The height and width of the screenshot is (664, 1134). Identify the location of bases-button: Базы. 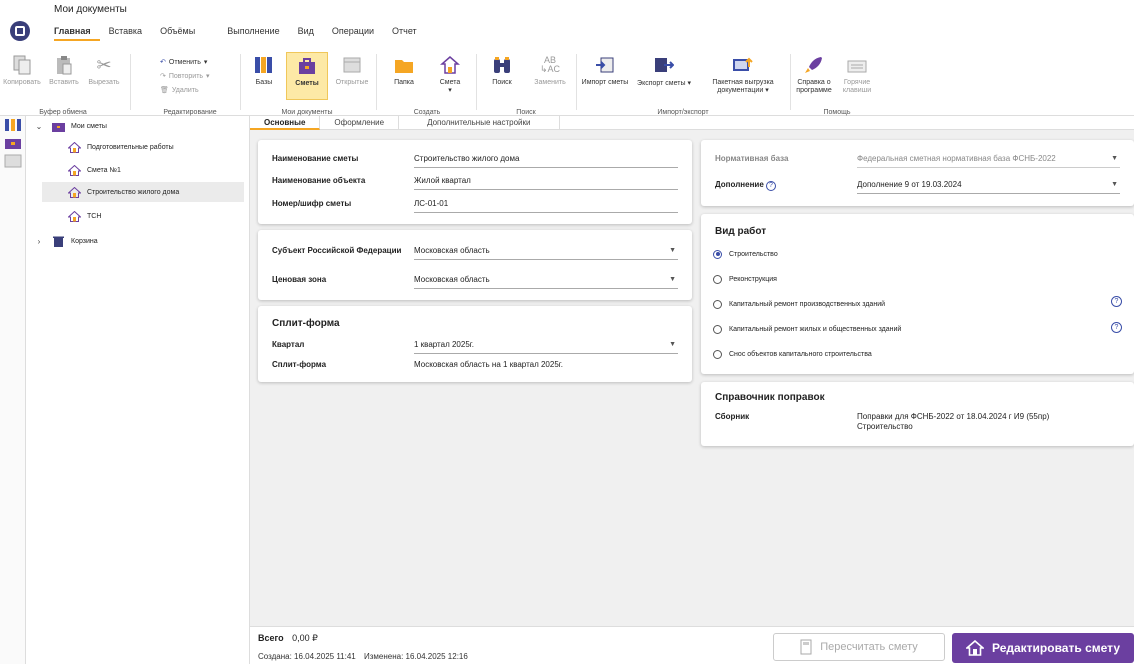
(264, 76).